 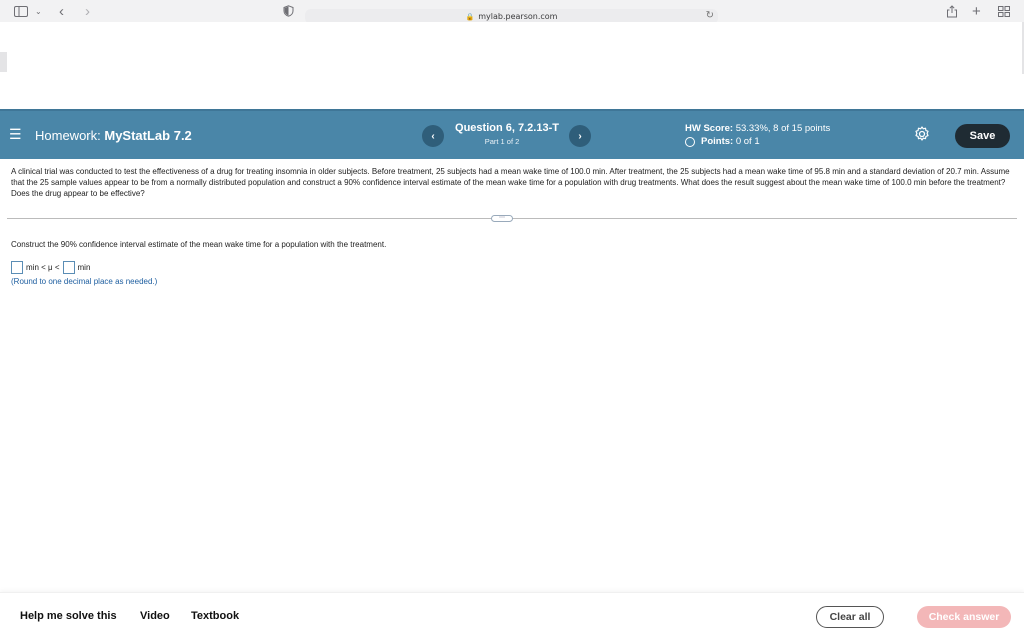 I want to click on video-button: Video, so click(x=155, y=616).